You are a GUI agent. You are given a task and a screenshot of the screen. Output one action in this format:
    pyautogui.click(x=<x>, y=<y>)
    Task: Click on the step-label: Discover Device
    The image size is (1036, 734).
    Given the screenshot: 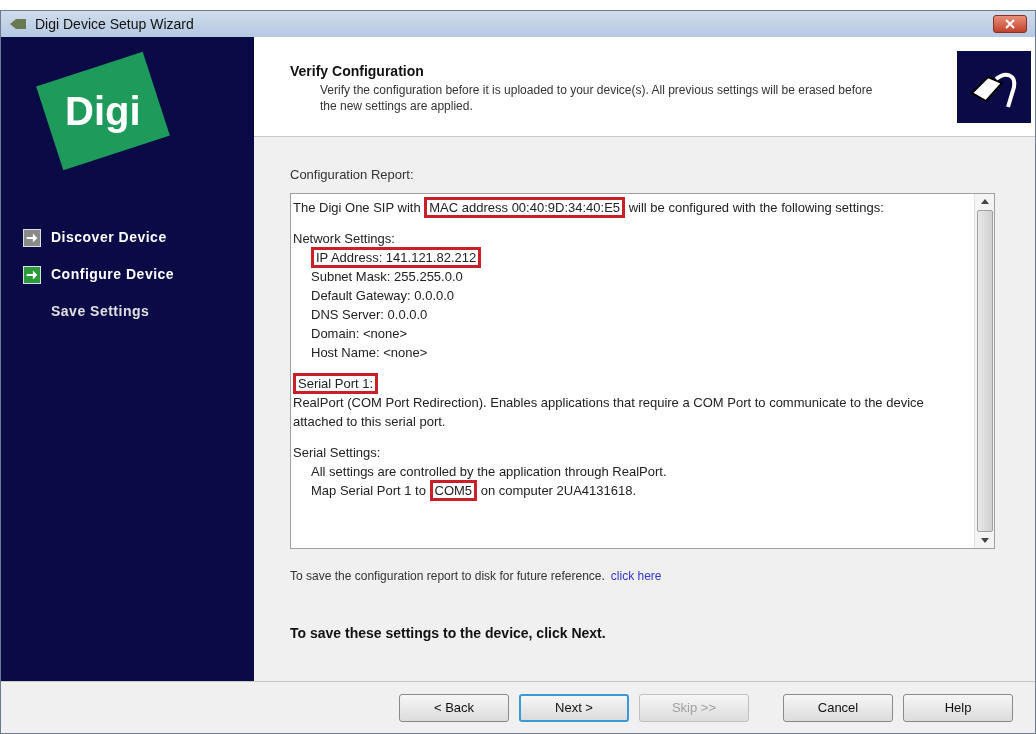 What is the action you would take?
    pyautogui.click(x=109, y=237)
    